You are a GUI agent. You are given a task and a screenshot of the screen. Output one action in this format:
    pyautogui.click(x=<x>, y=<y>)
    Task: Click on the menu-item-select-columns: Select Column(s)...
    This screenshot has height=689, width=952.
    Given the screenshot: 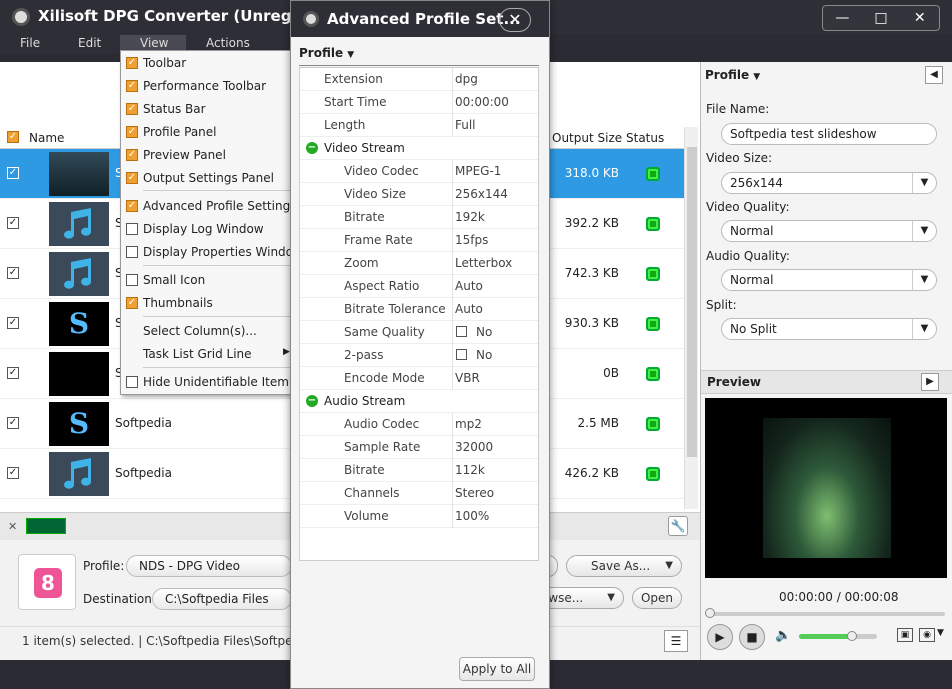 What is the action you would take?
    pyautogui.click(x=208, y=331)
    